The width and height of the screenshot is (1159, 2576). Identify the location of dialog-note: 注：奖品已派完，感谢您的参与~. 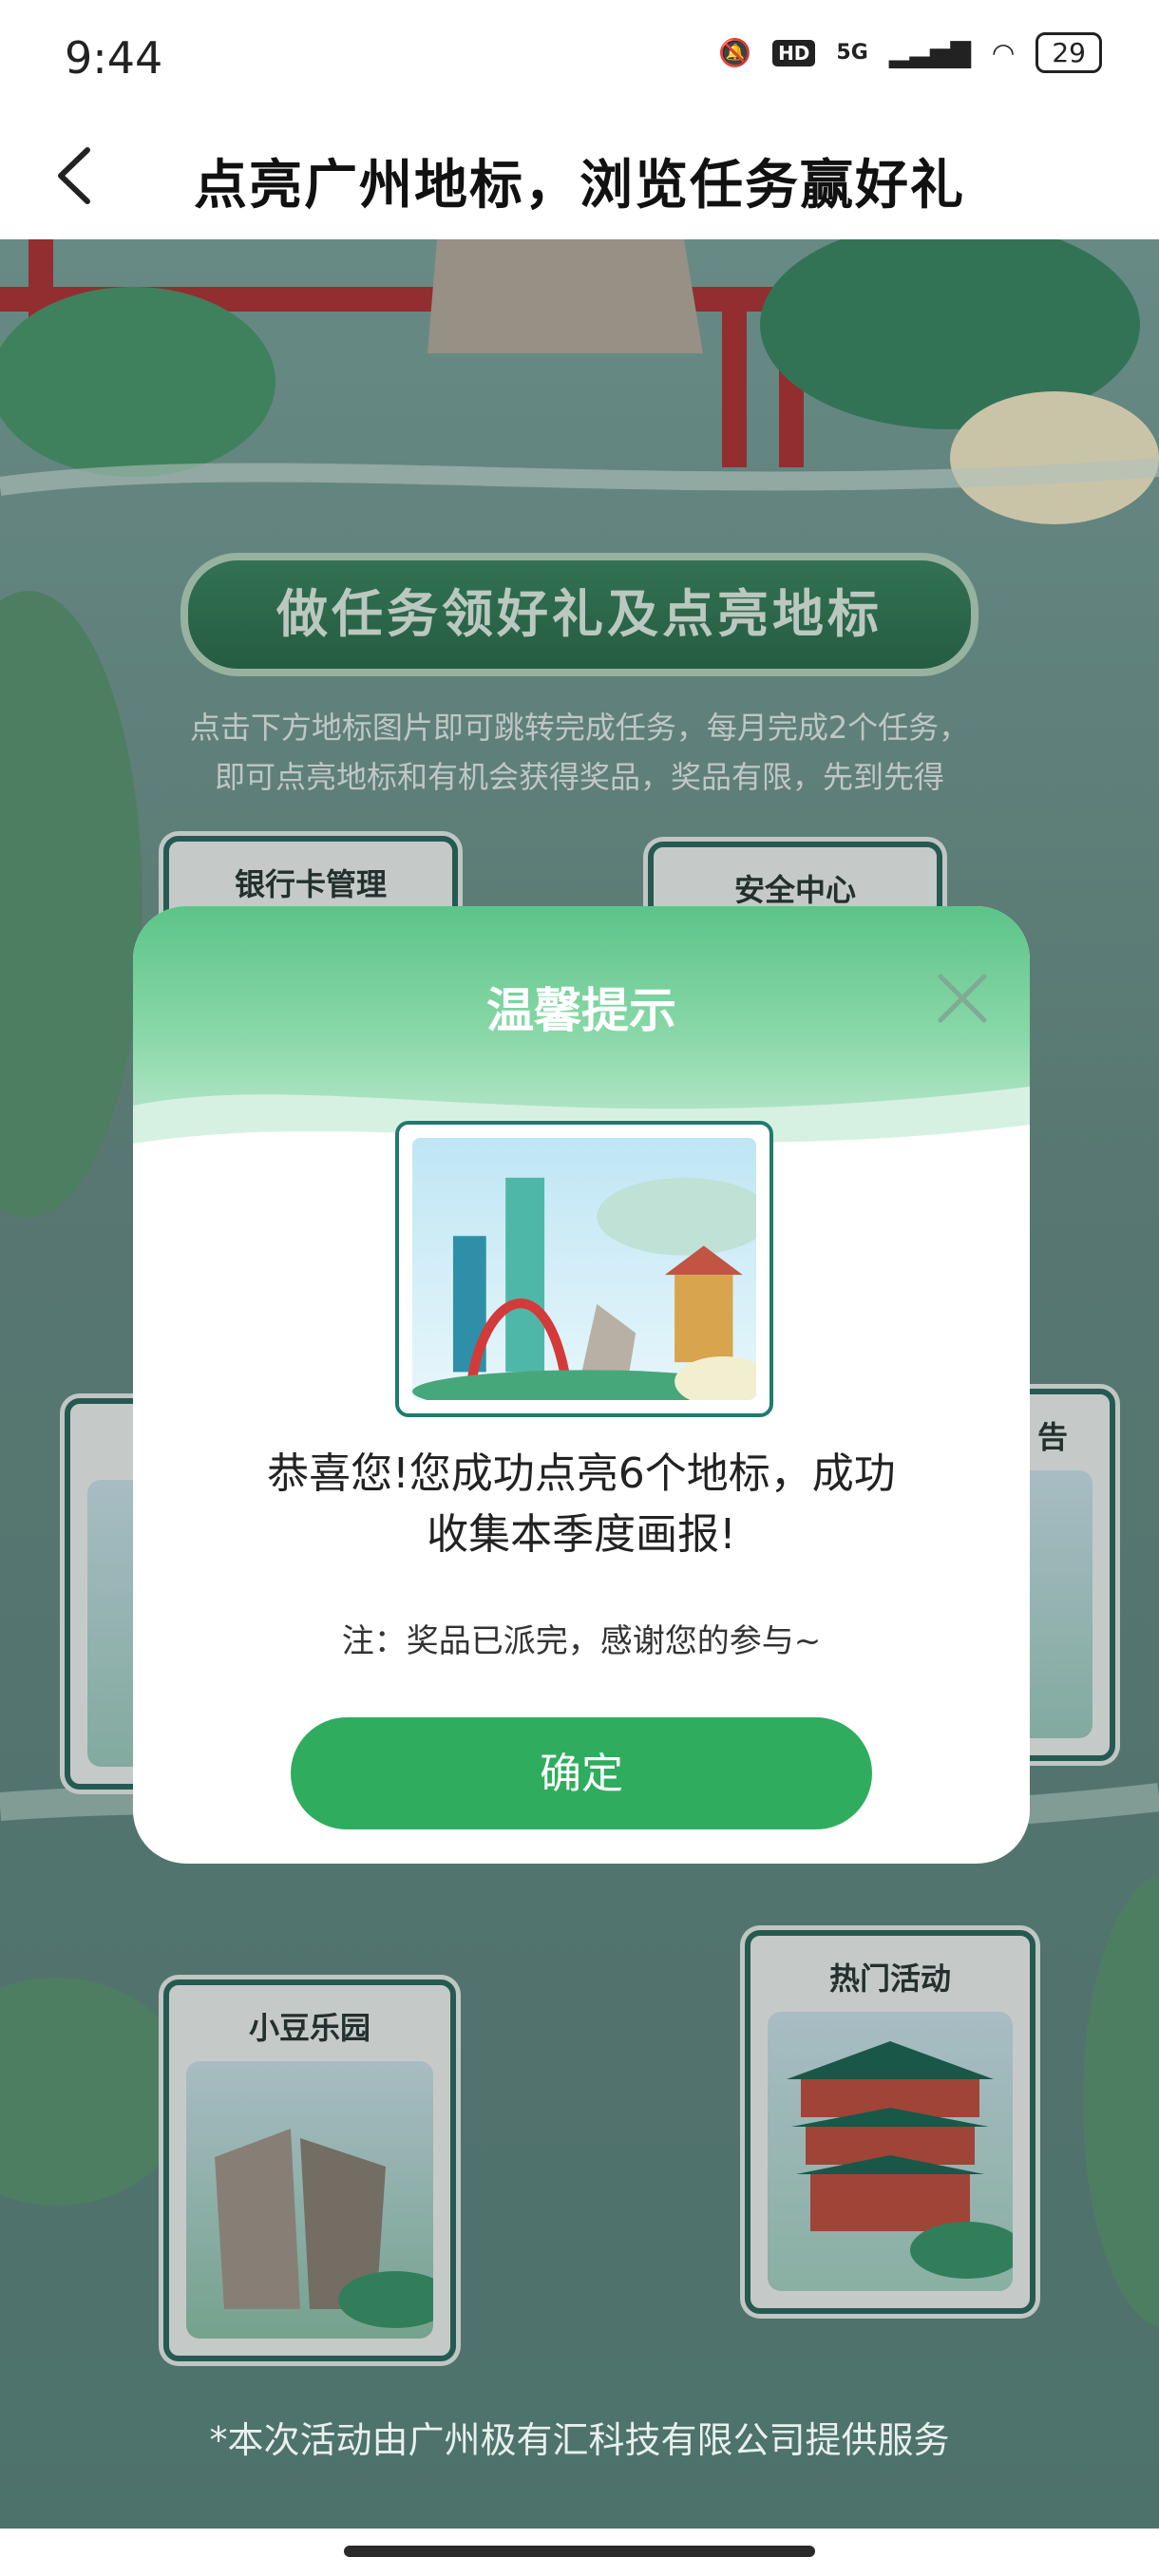
(581, 1641).